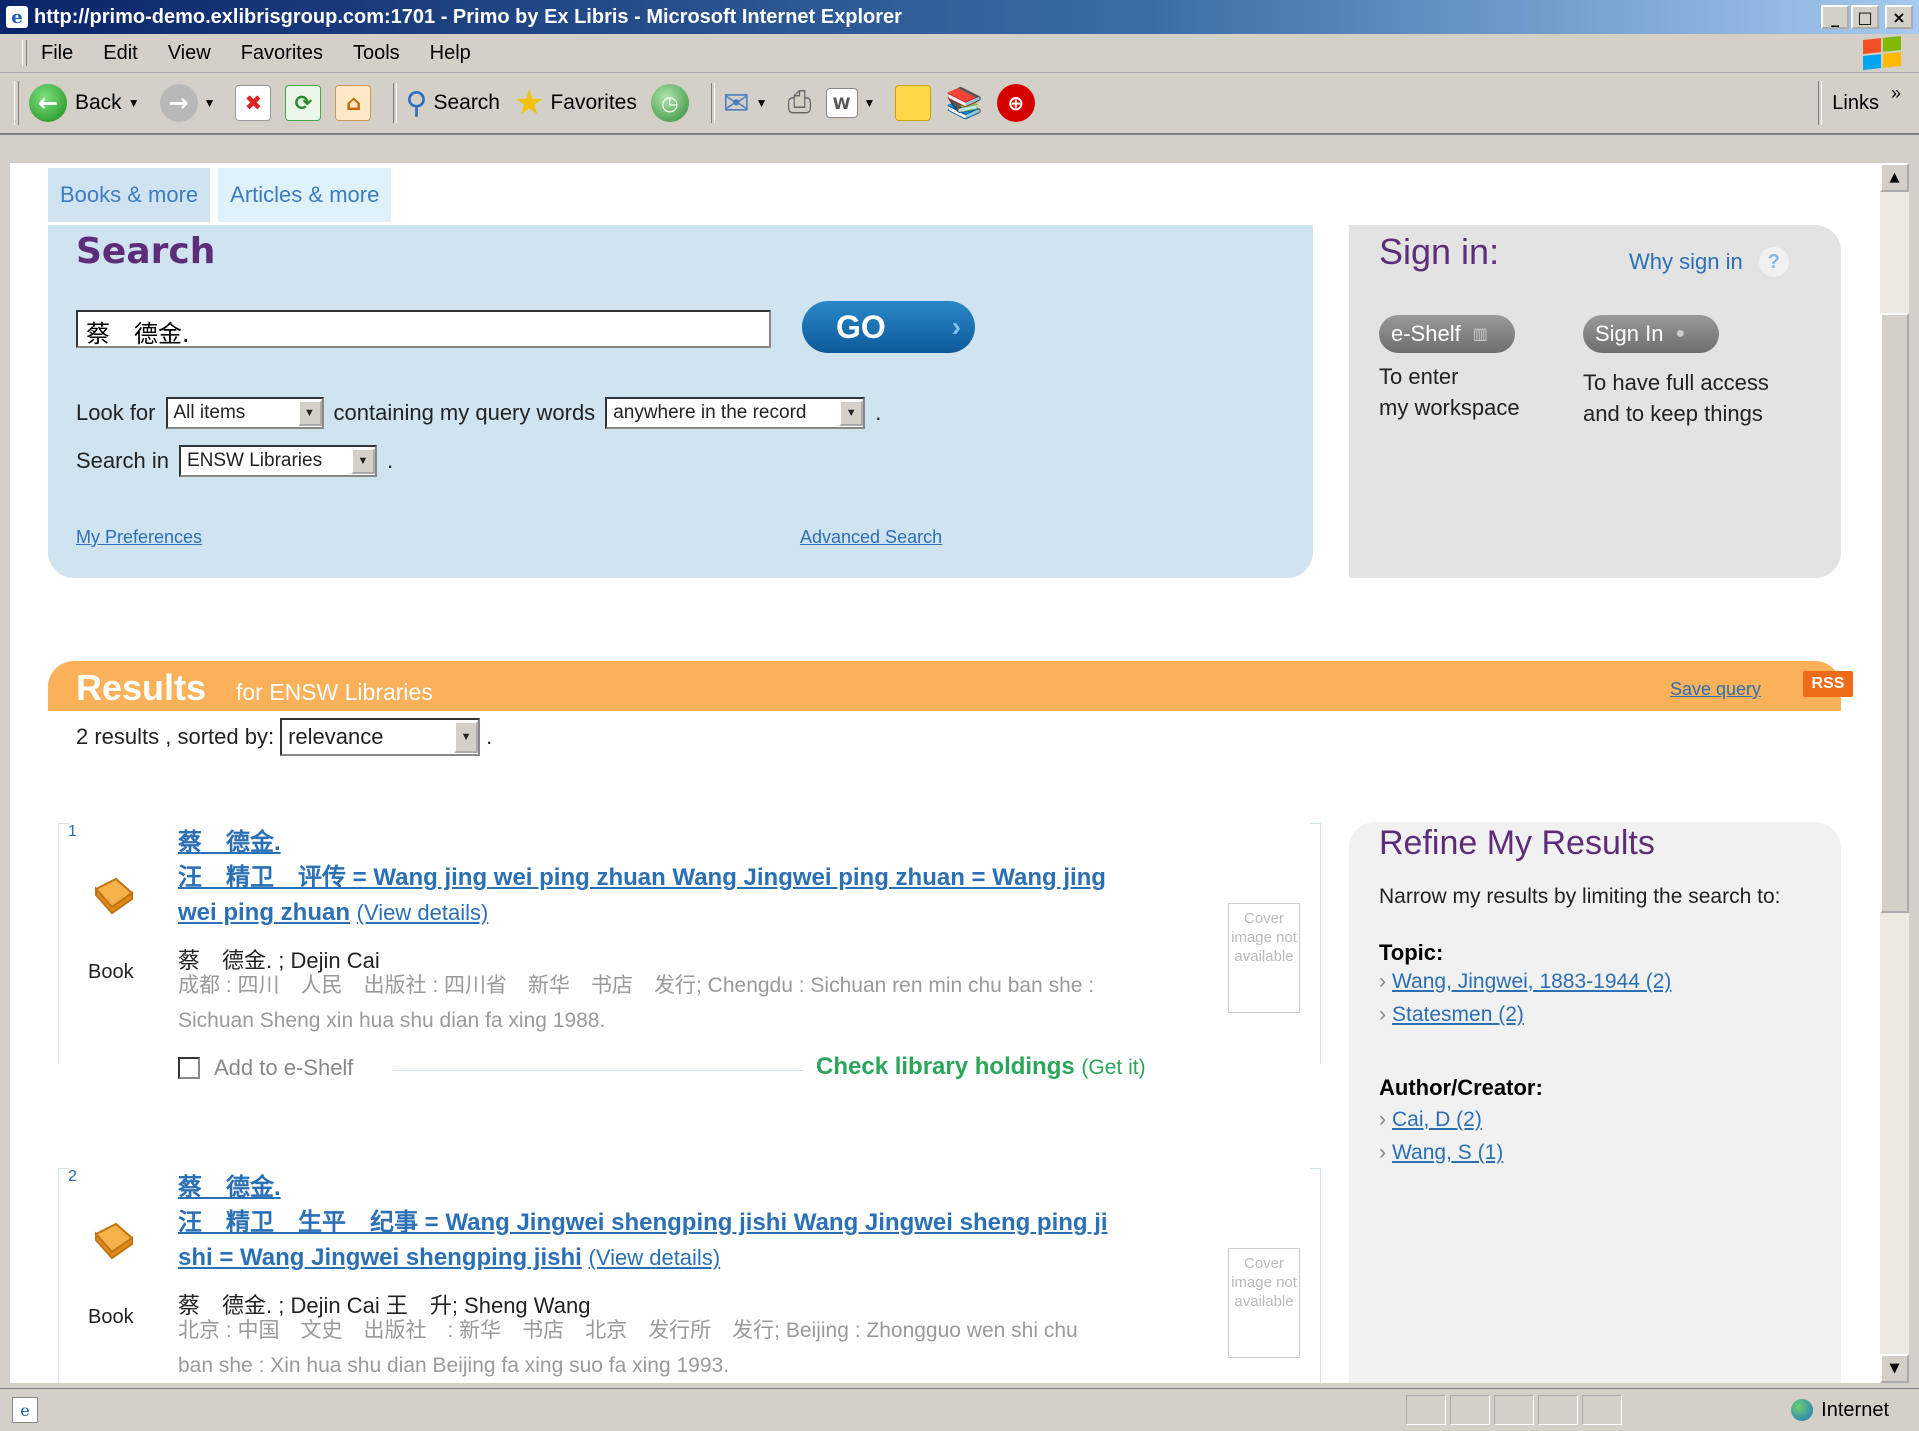 The width and height of the screenshot is (1919, 1431). What do you see at coordinates (17, 17) in the screenshot?
I see `ie-logo-icon: e` at bounding box center [17, 17].